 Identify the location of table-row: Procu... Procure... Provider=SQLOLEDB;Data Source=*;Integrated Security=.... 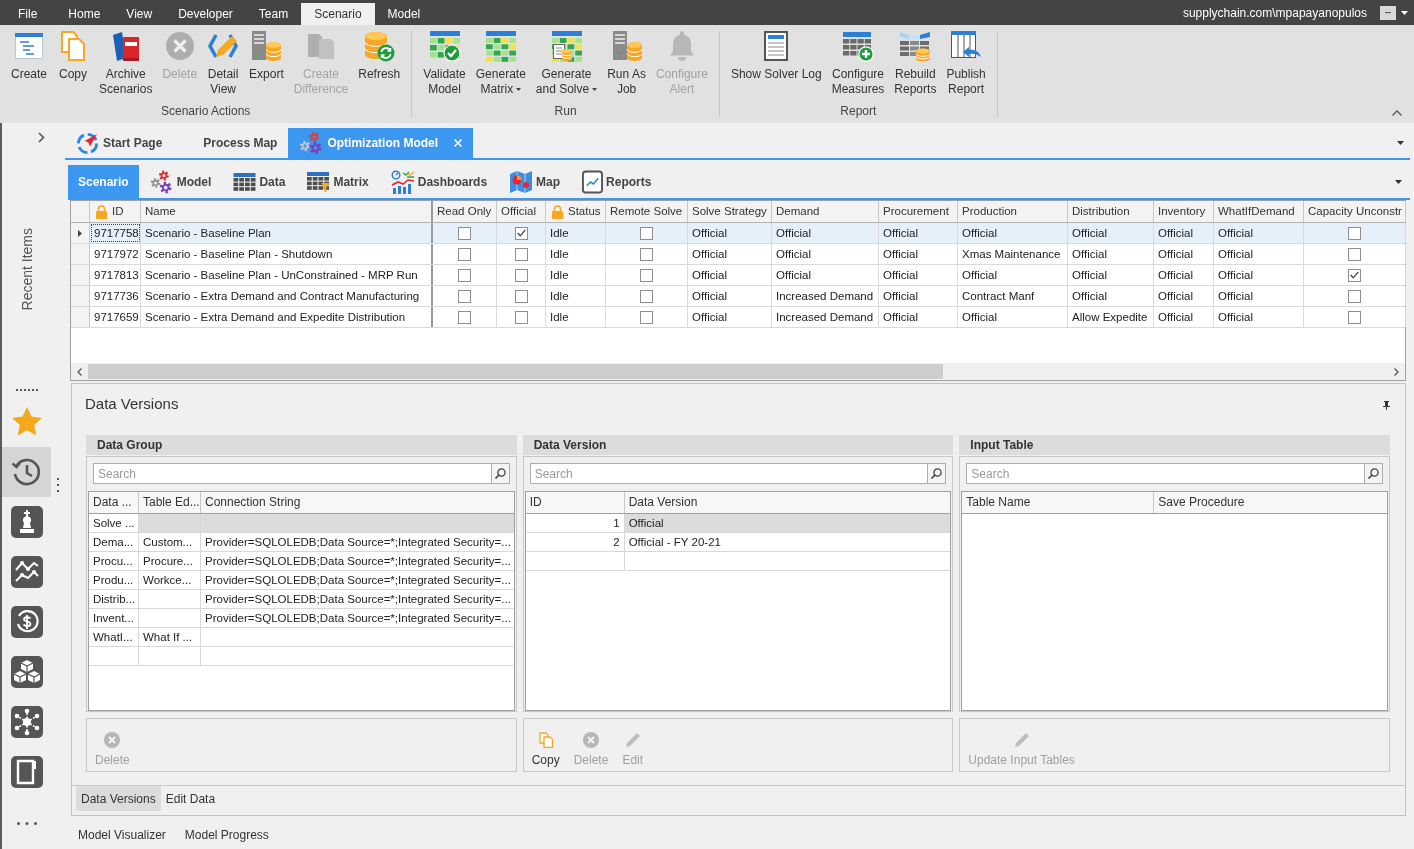
(301, 561).